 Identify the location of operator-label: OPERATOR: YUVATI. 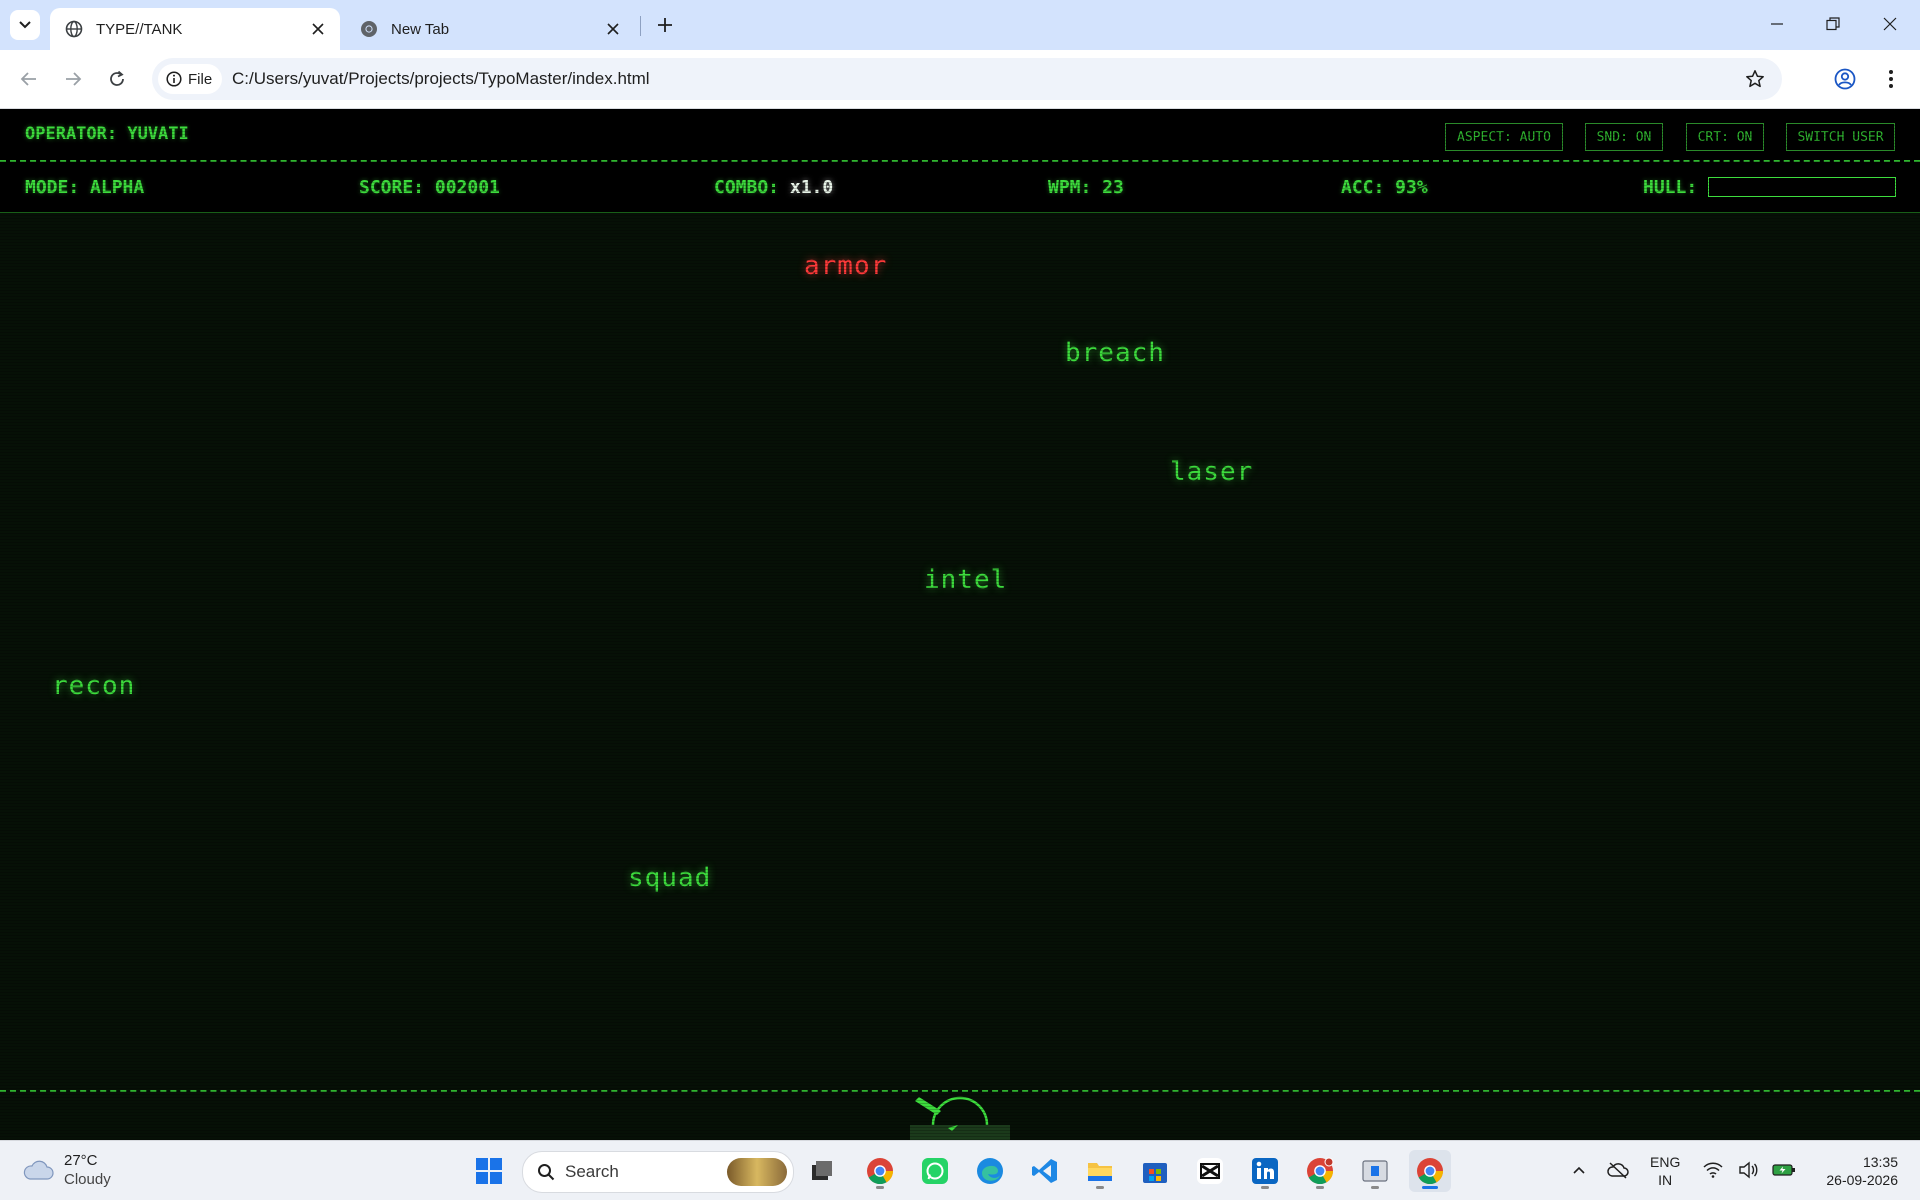
(107, 134).